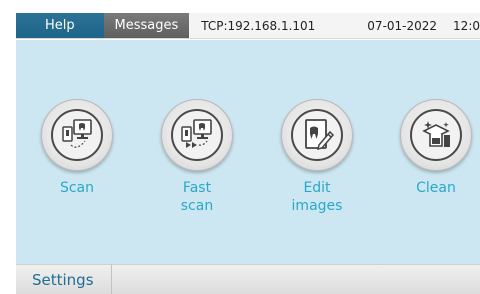 The height and width of the screenshot is (294, 480). Describe the element at coordinates (197, 197) in the screenshot. I see `fast-scan-label: Fast scan` at that location.